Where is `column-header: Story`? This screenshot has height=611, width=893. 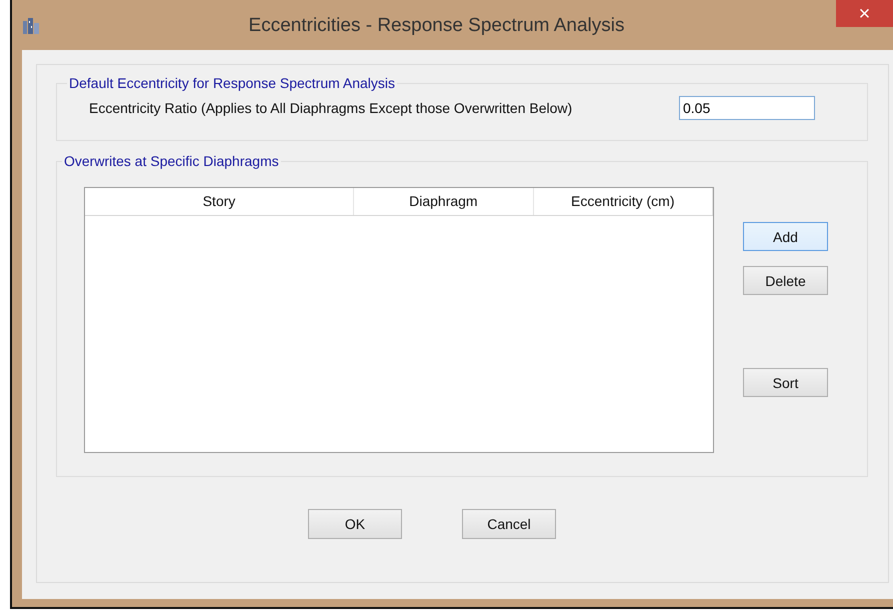
column-header: Story is located at coordinates (219, 201).